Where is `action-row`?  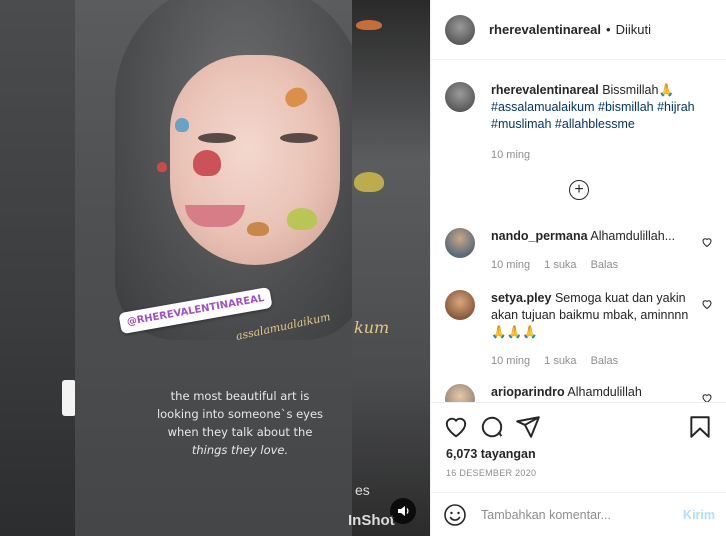
action-row is located at coordinates (492, 427).